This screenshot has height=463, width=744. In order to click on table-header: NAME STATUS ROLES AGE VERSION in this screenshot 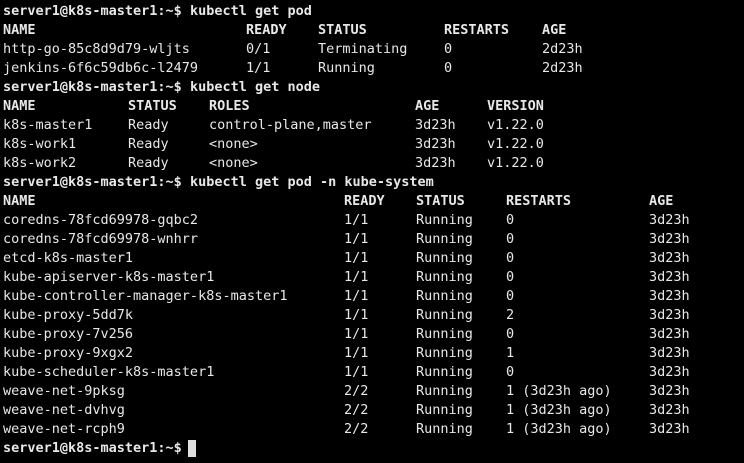, I will do `click(372, 106)`.